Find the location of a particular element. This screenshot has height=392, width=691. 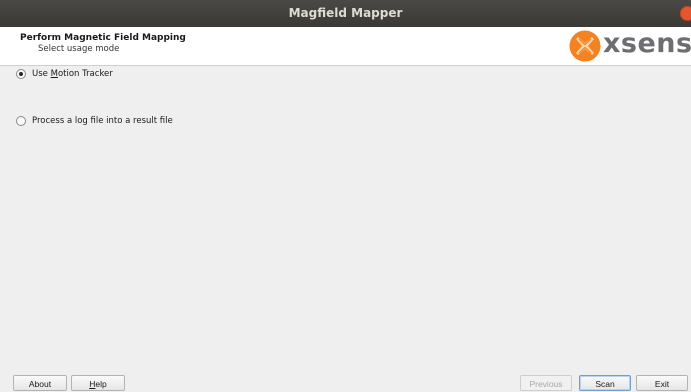

help-button: Help is located at coordinates (98, 383).